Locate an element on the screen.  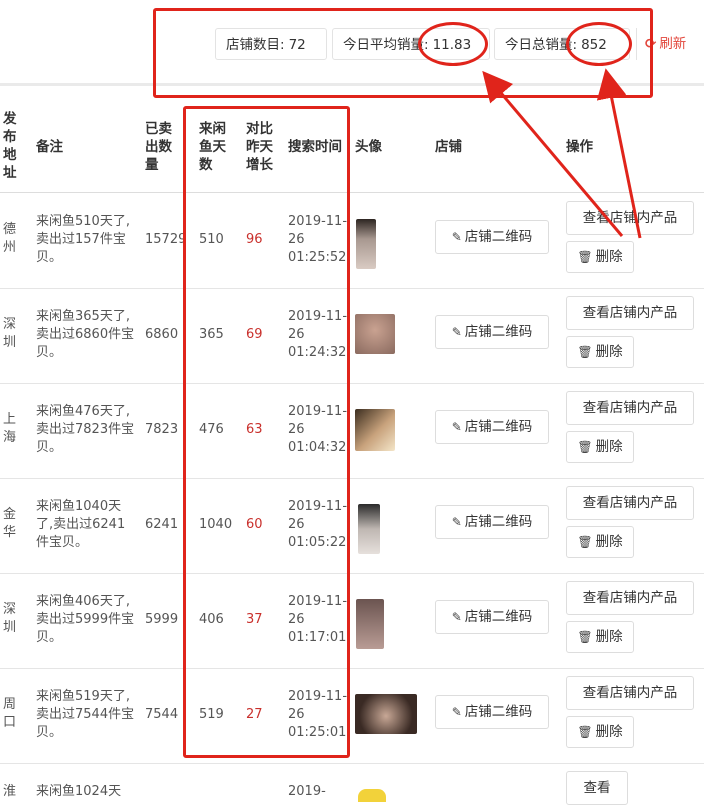
annotation-arrows is located at coordinates (562, 153).